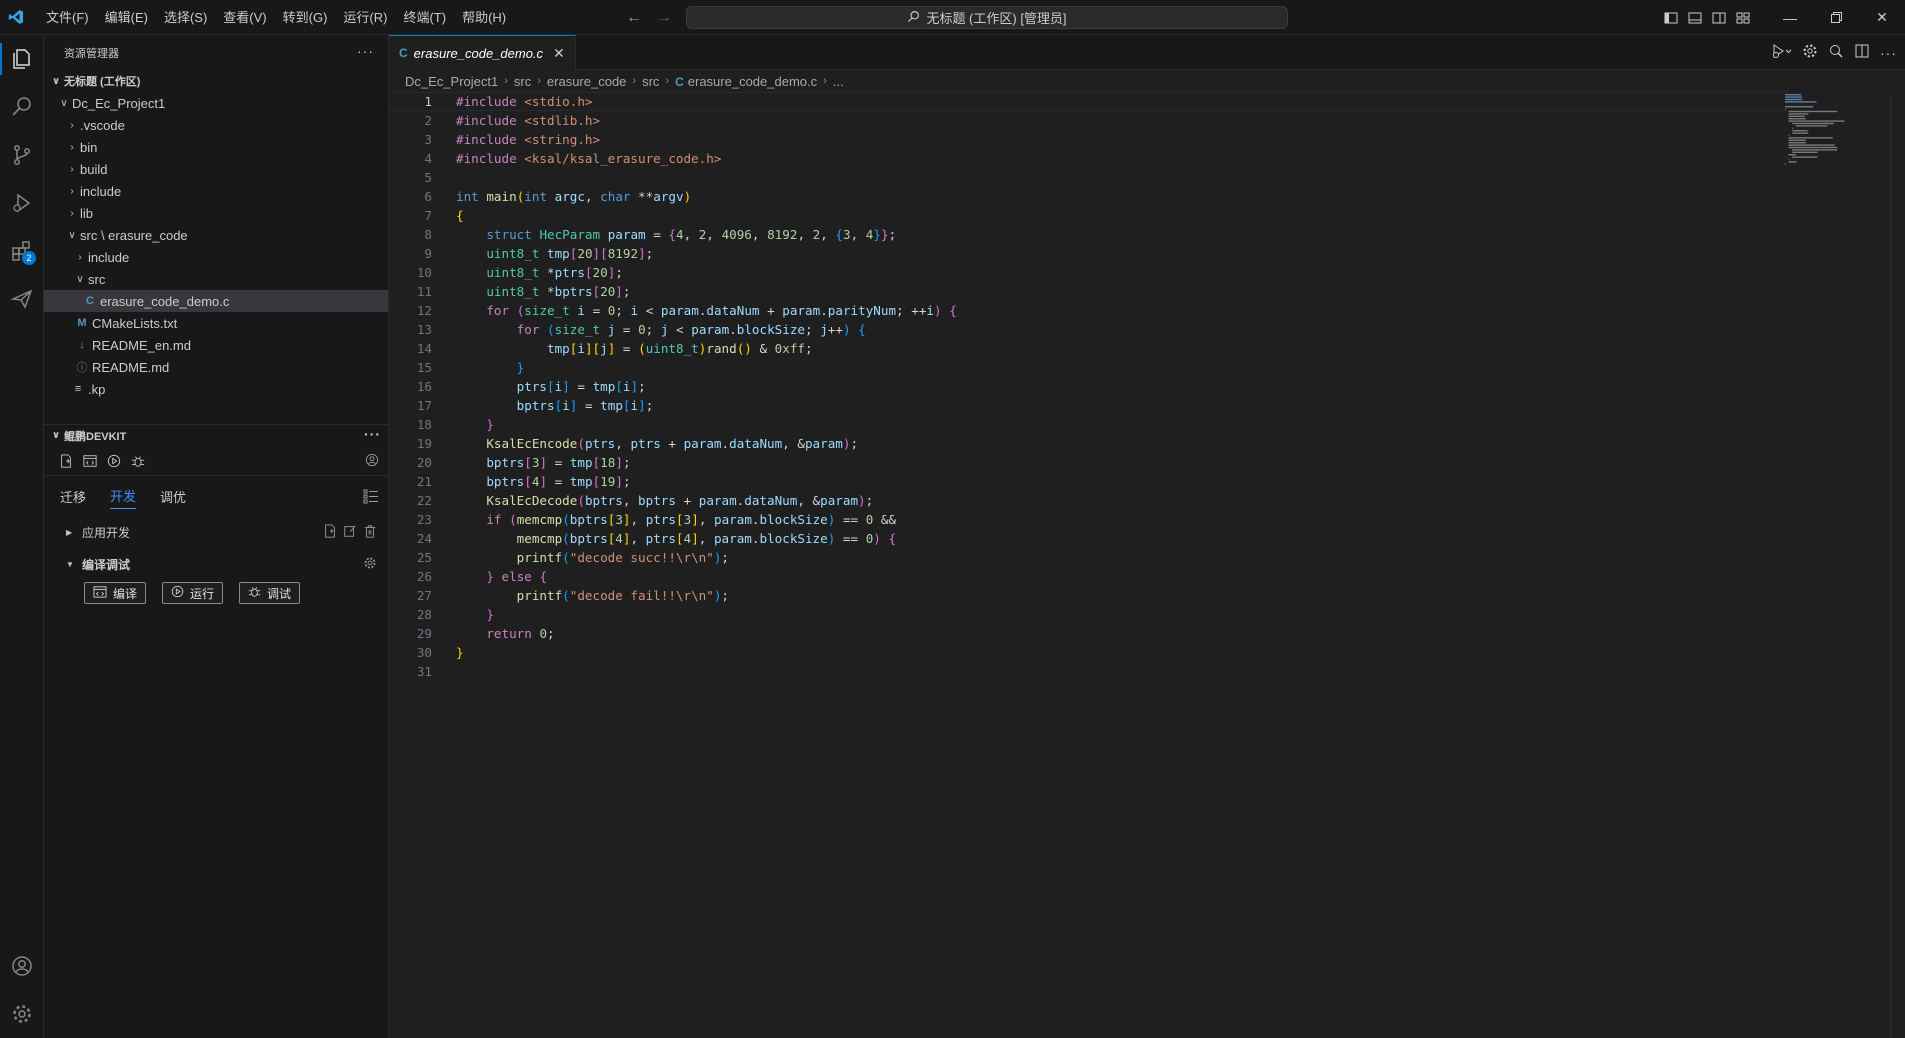  I want to click on minimize-button: —, so click(1790, 17).